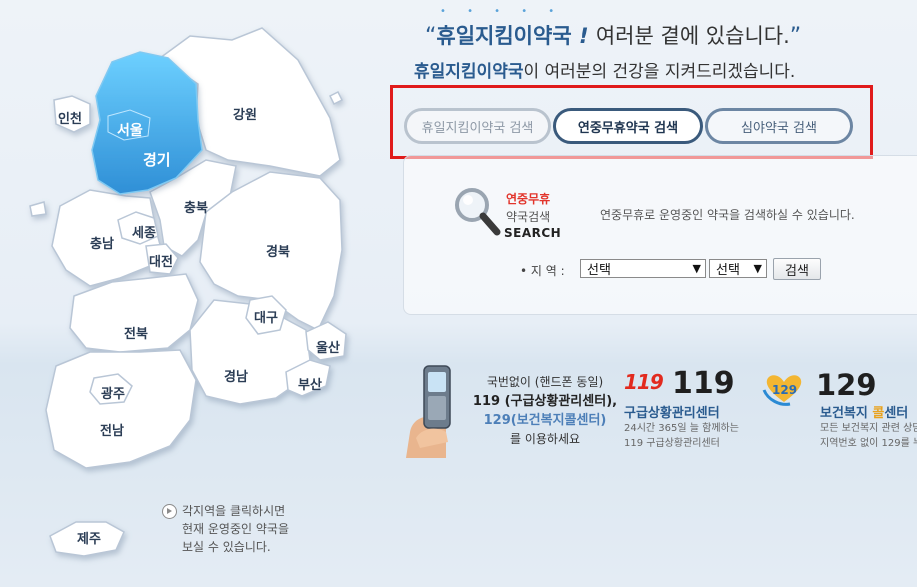  I want to click on title-119: 구급상황관리센터, so click(672, 413).